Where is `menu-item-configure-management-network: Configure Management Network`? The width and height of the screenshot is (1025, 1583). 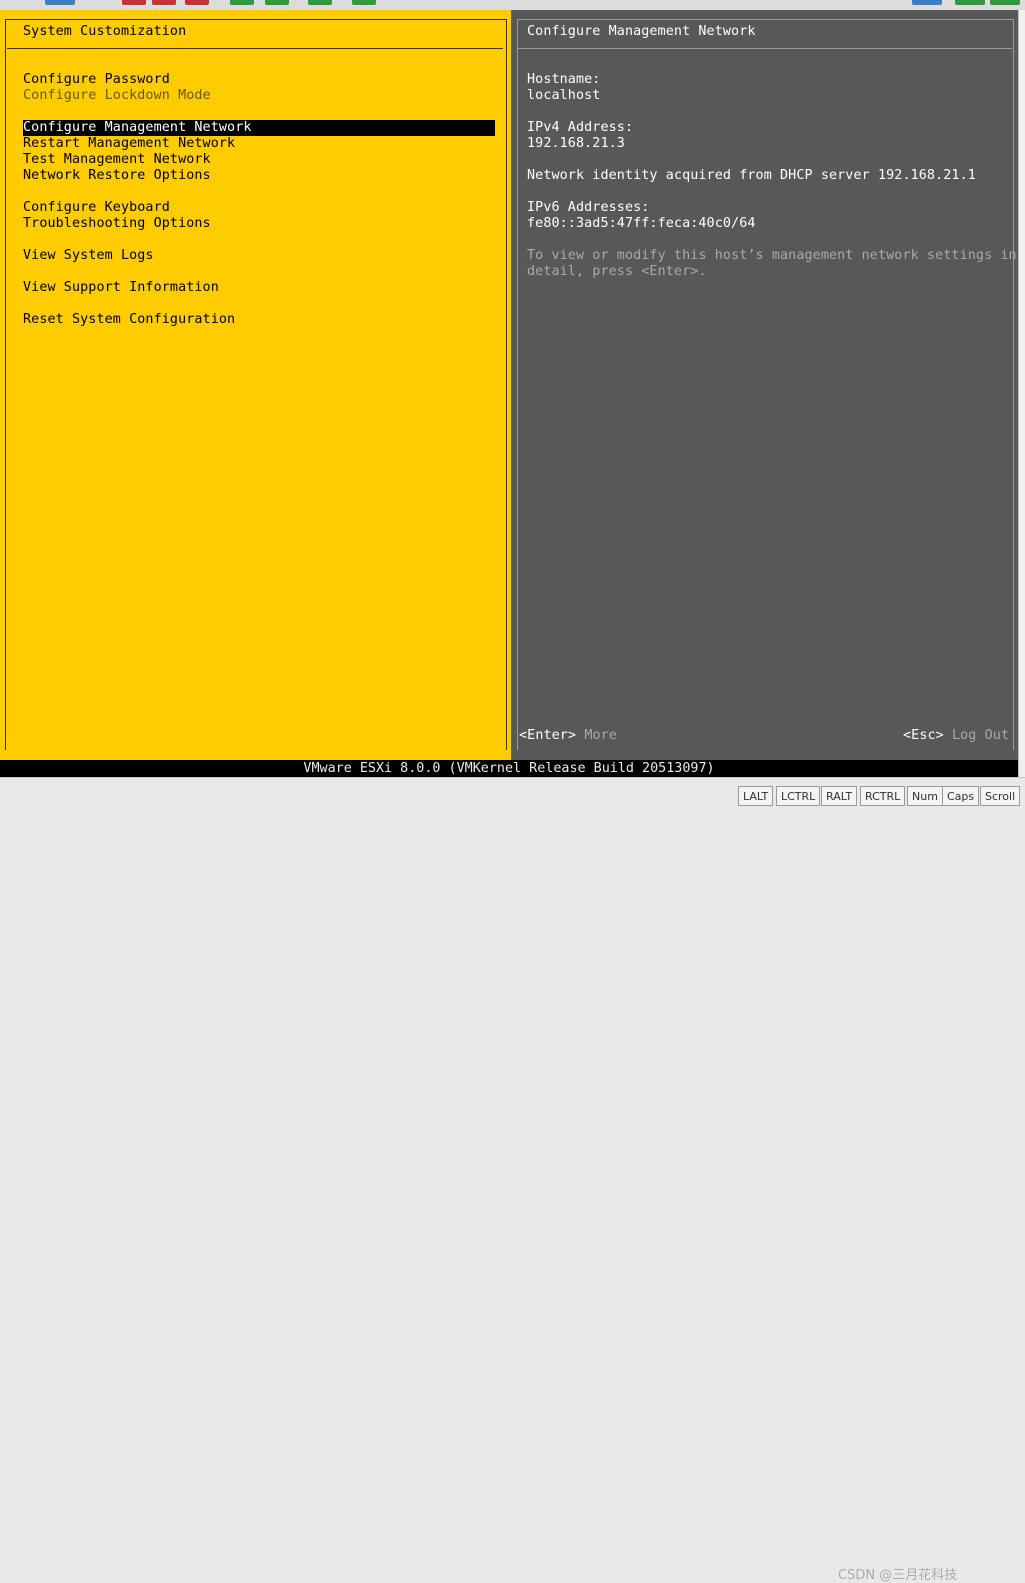 menu-item-configure-management-network: Configure Management Network is located at coordinates (259, 128).